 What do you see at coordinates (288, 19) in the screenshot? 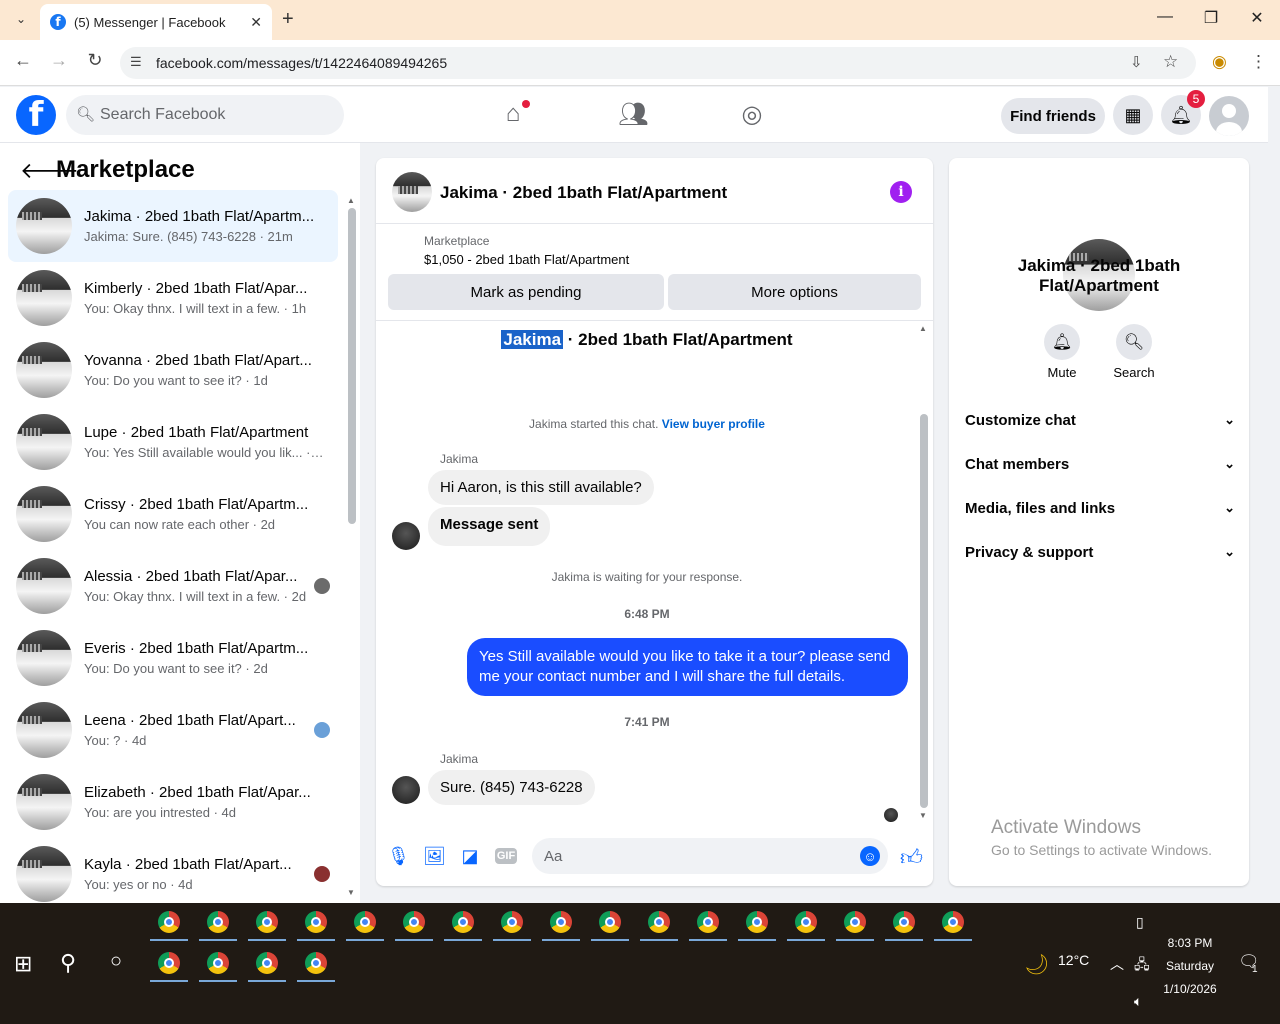
I see `new-tab-icon: +` at bounding box center [288, 19].